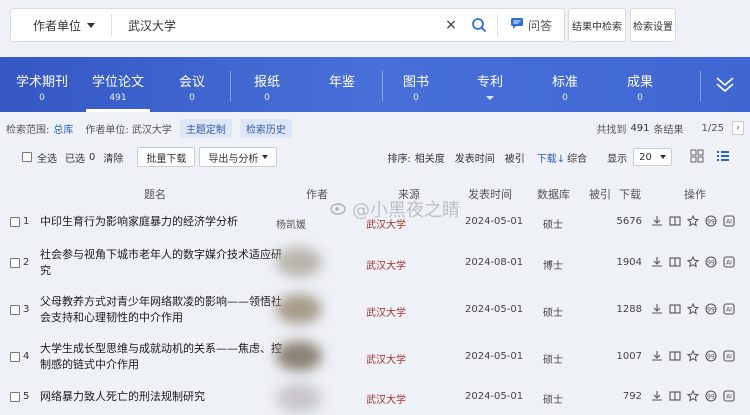  Describe the element at coordinates (551, 157) in the screenshot. I see `sort-download: 下载↓` at that location.